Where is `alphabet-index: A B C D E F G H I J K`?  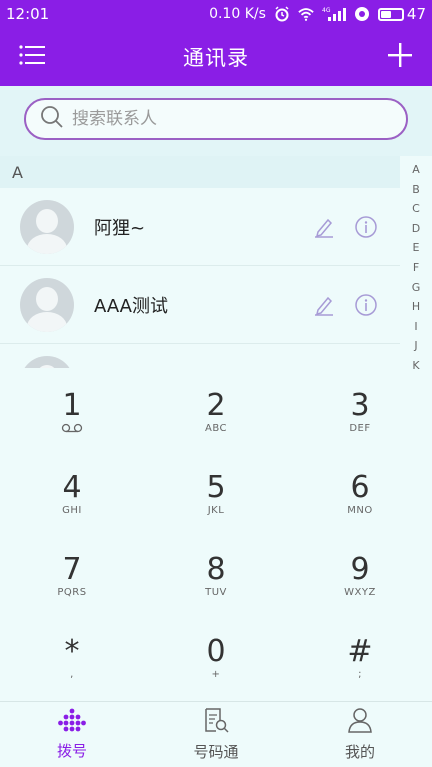
alphabet-index: A B C D E F G H I J K is located at coordinates (416, 264).